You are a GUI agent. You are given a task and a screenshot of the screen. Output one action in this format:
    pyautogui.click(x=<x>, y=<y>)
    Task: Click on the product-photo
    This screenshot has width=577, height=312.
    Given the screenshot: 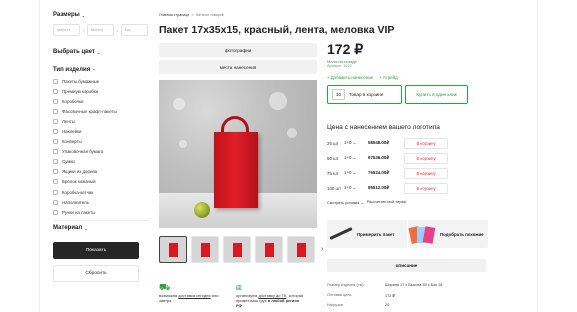 What is the action you would take?
    pyautogui.click(x=238, y=154)
    